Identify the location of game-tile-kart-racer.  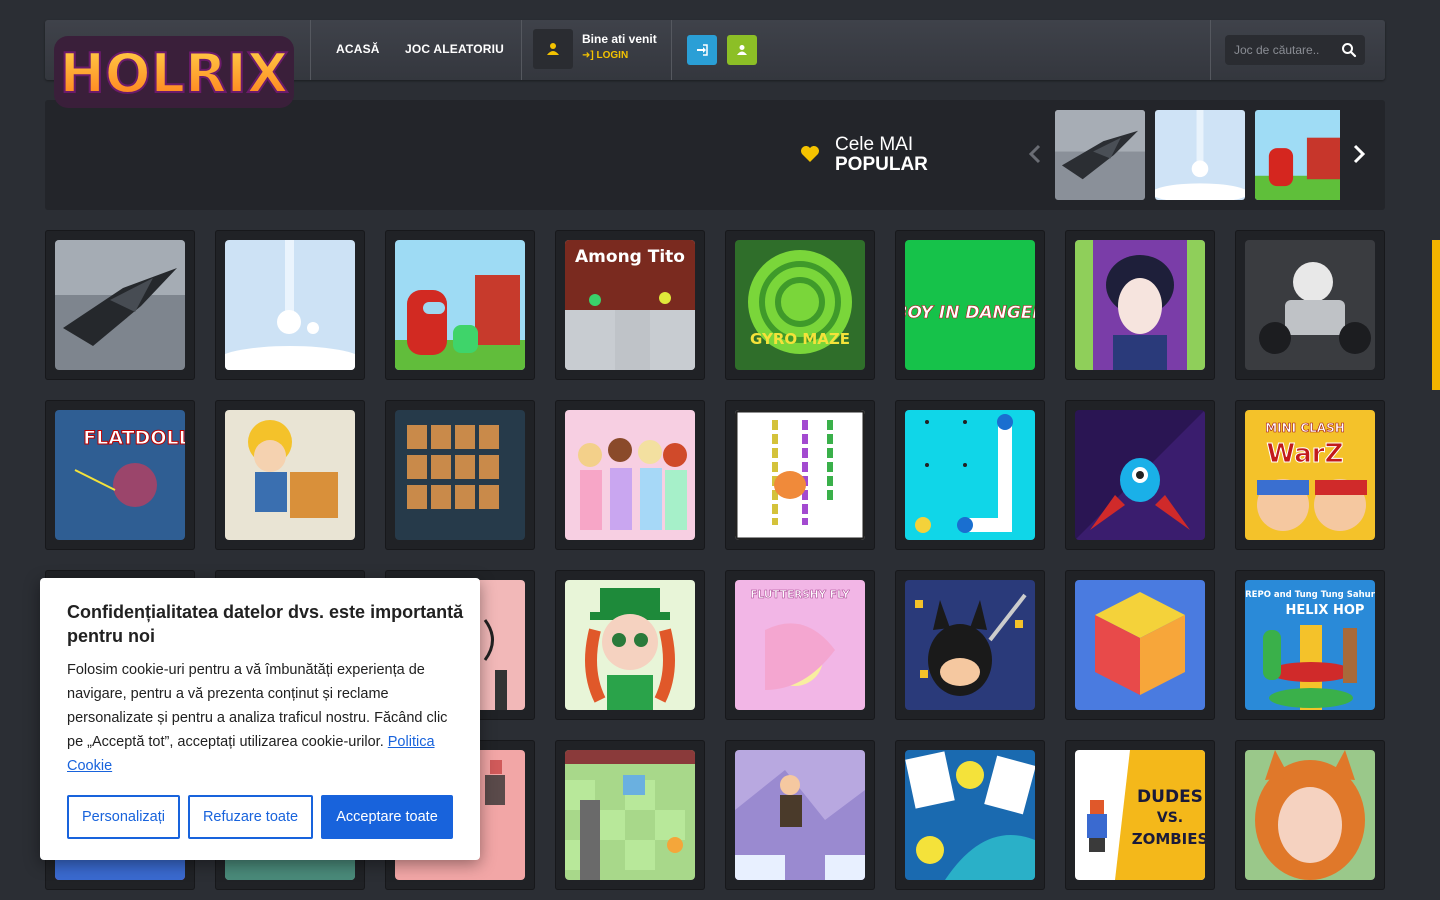
(1310, 305).